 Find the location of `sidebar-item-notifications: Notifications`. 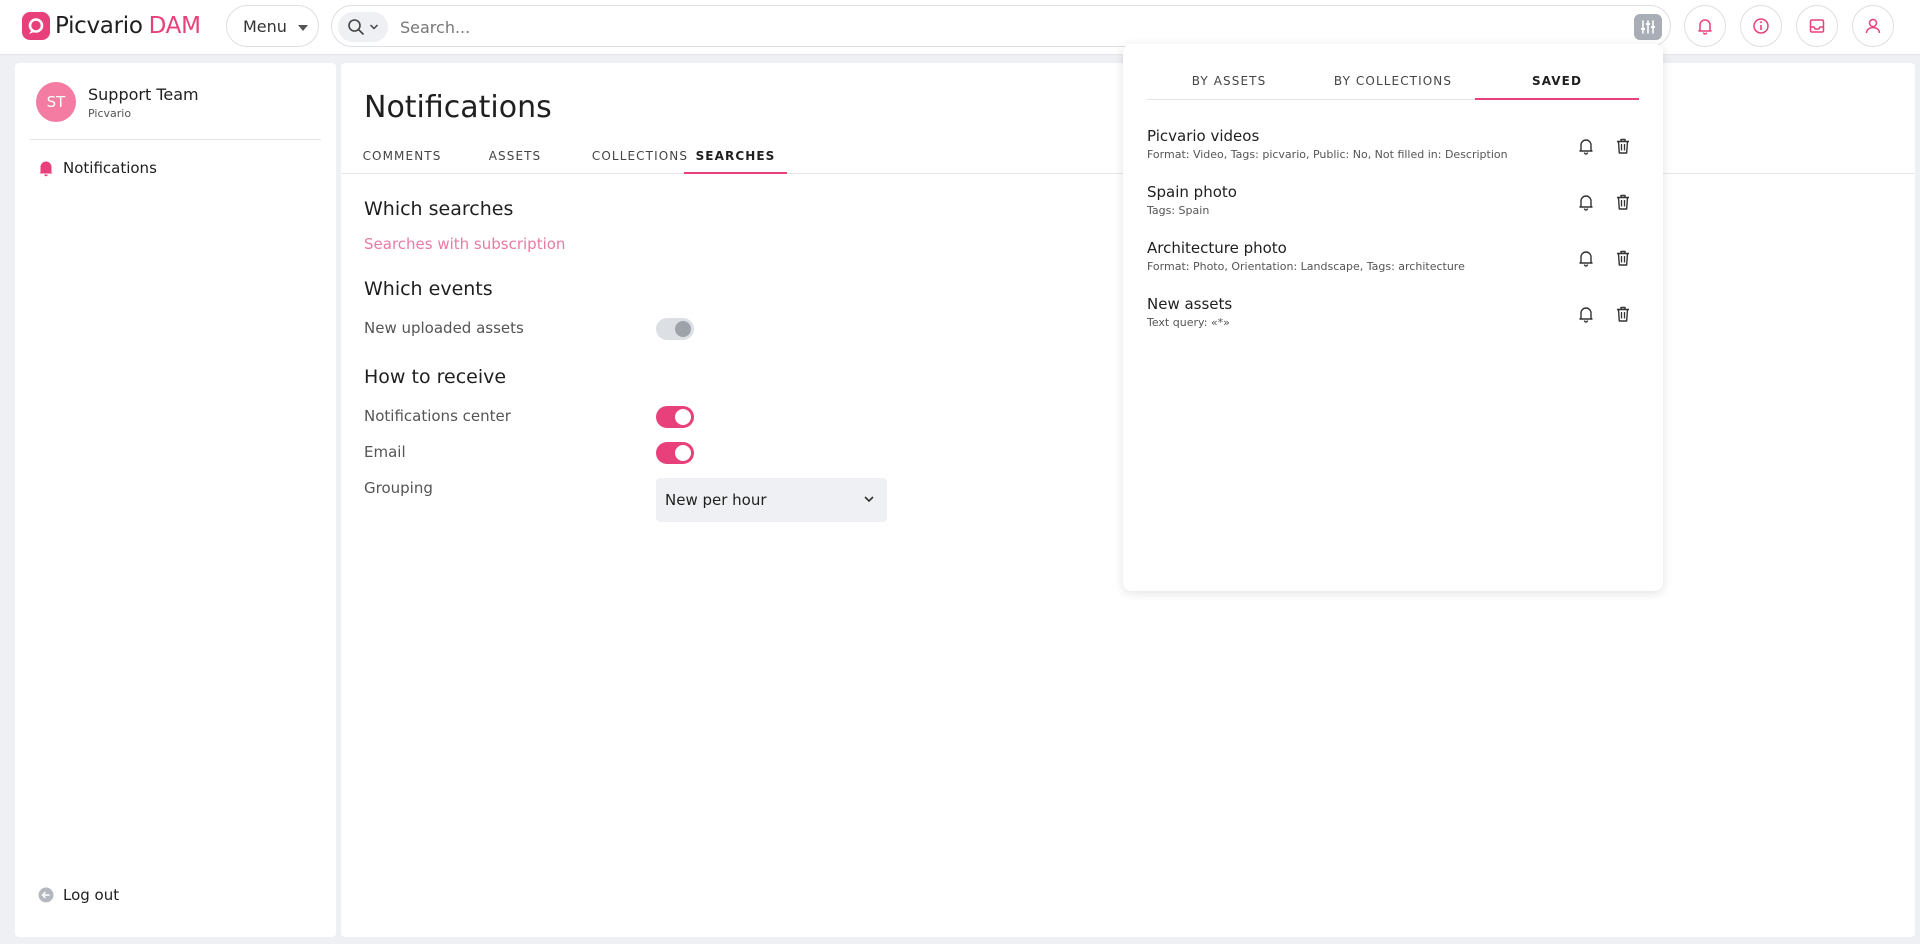

sidebar-item-notifications: Notifications is located at coordinates (97, 168).